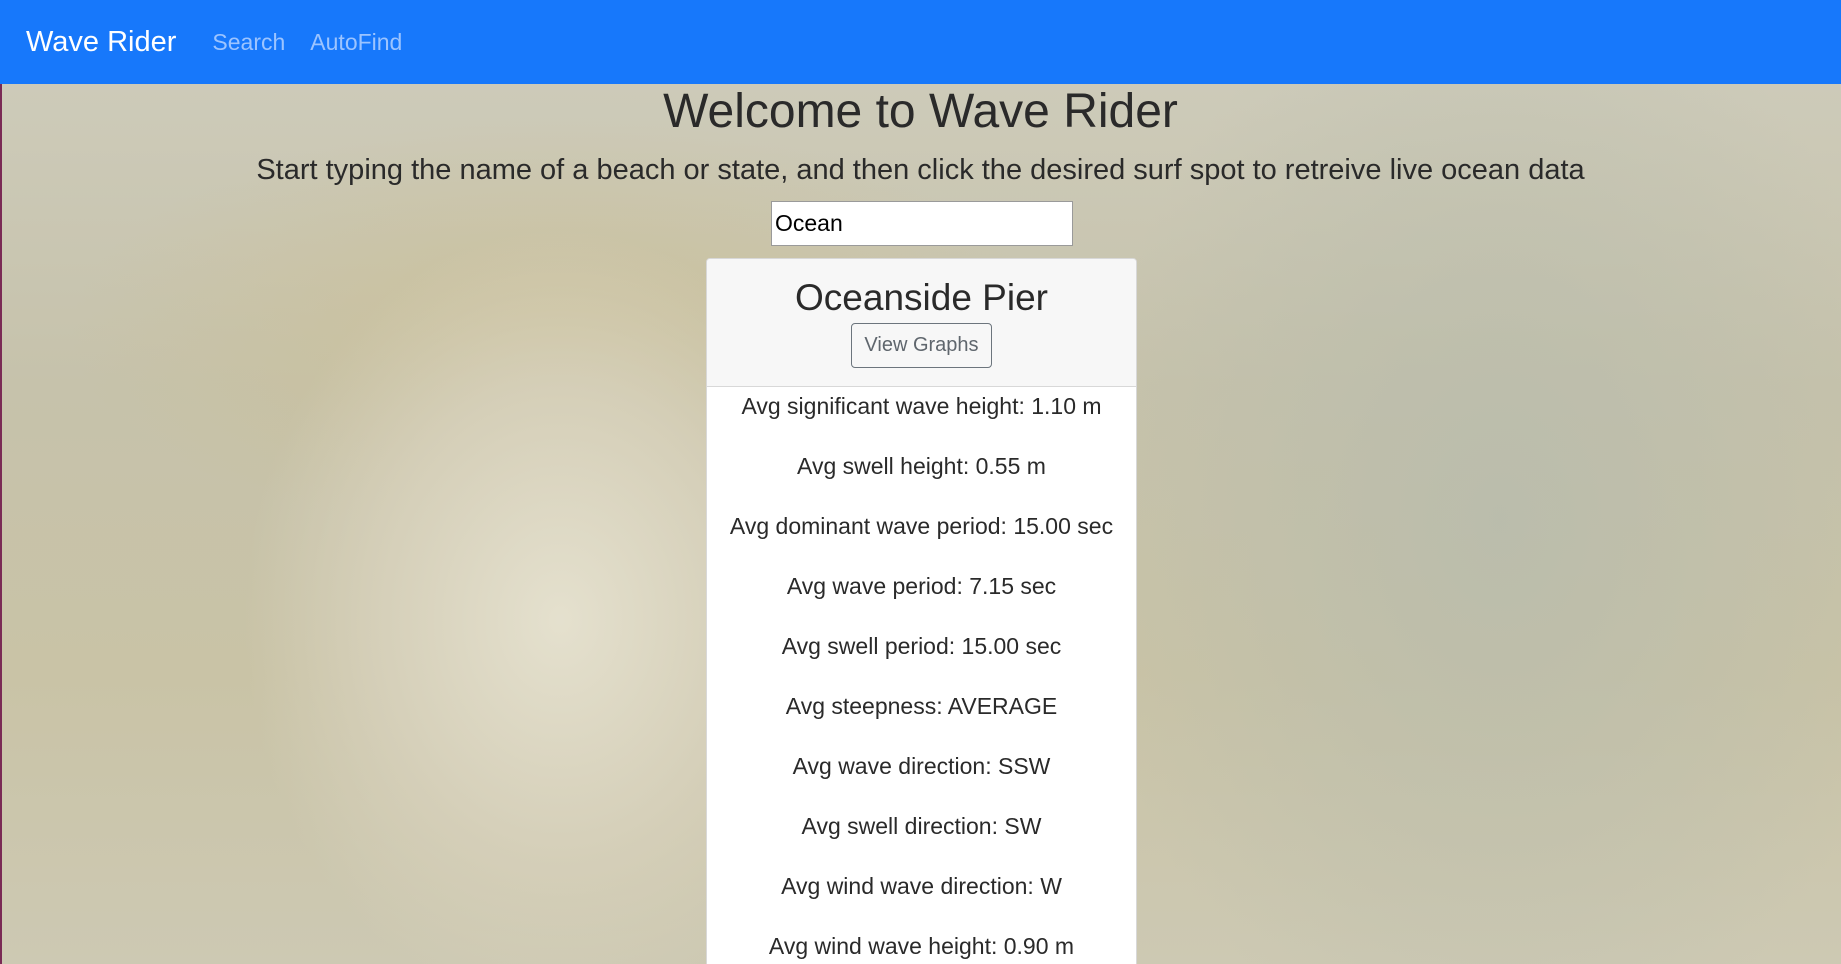 This screenshot has width=1841, height=964. What do you see at coordinates (920, 42) in the screenshot?
I see `navbar: Wave Rider Search AutoFind` at bounding box center [920, 42].